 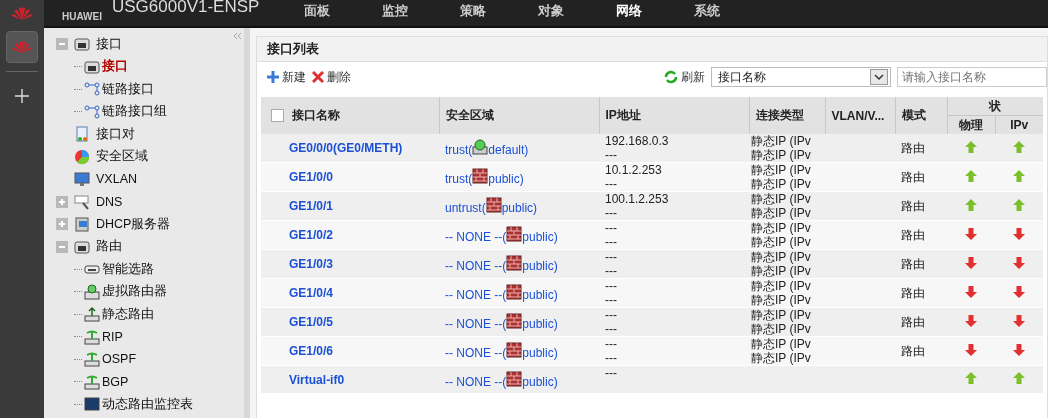 What do you see at coordinates (293, 49) in the screenshot?
I see `panel-title: 接口列表` at bounding box center [293, 49].